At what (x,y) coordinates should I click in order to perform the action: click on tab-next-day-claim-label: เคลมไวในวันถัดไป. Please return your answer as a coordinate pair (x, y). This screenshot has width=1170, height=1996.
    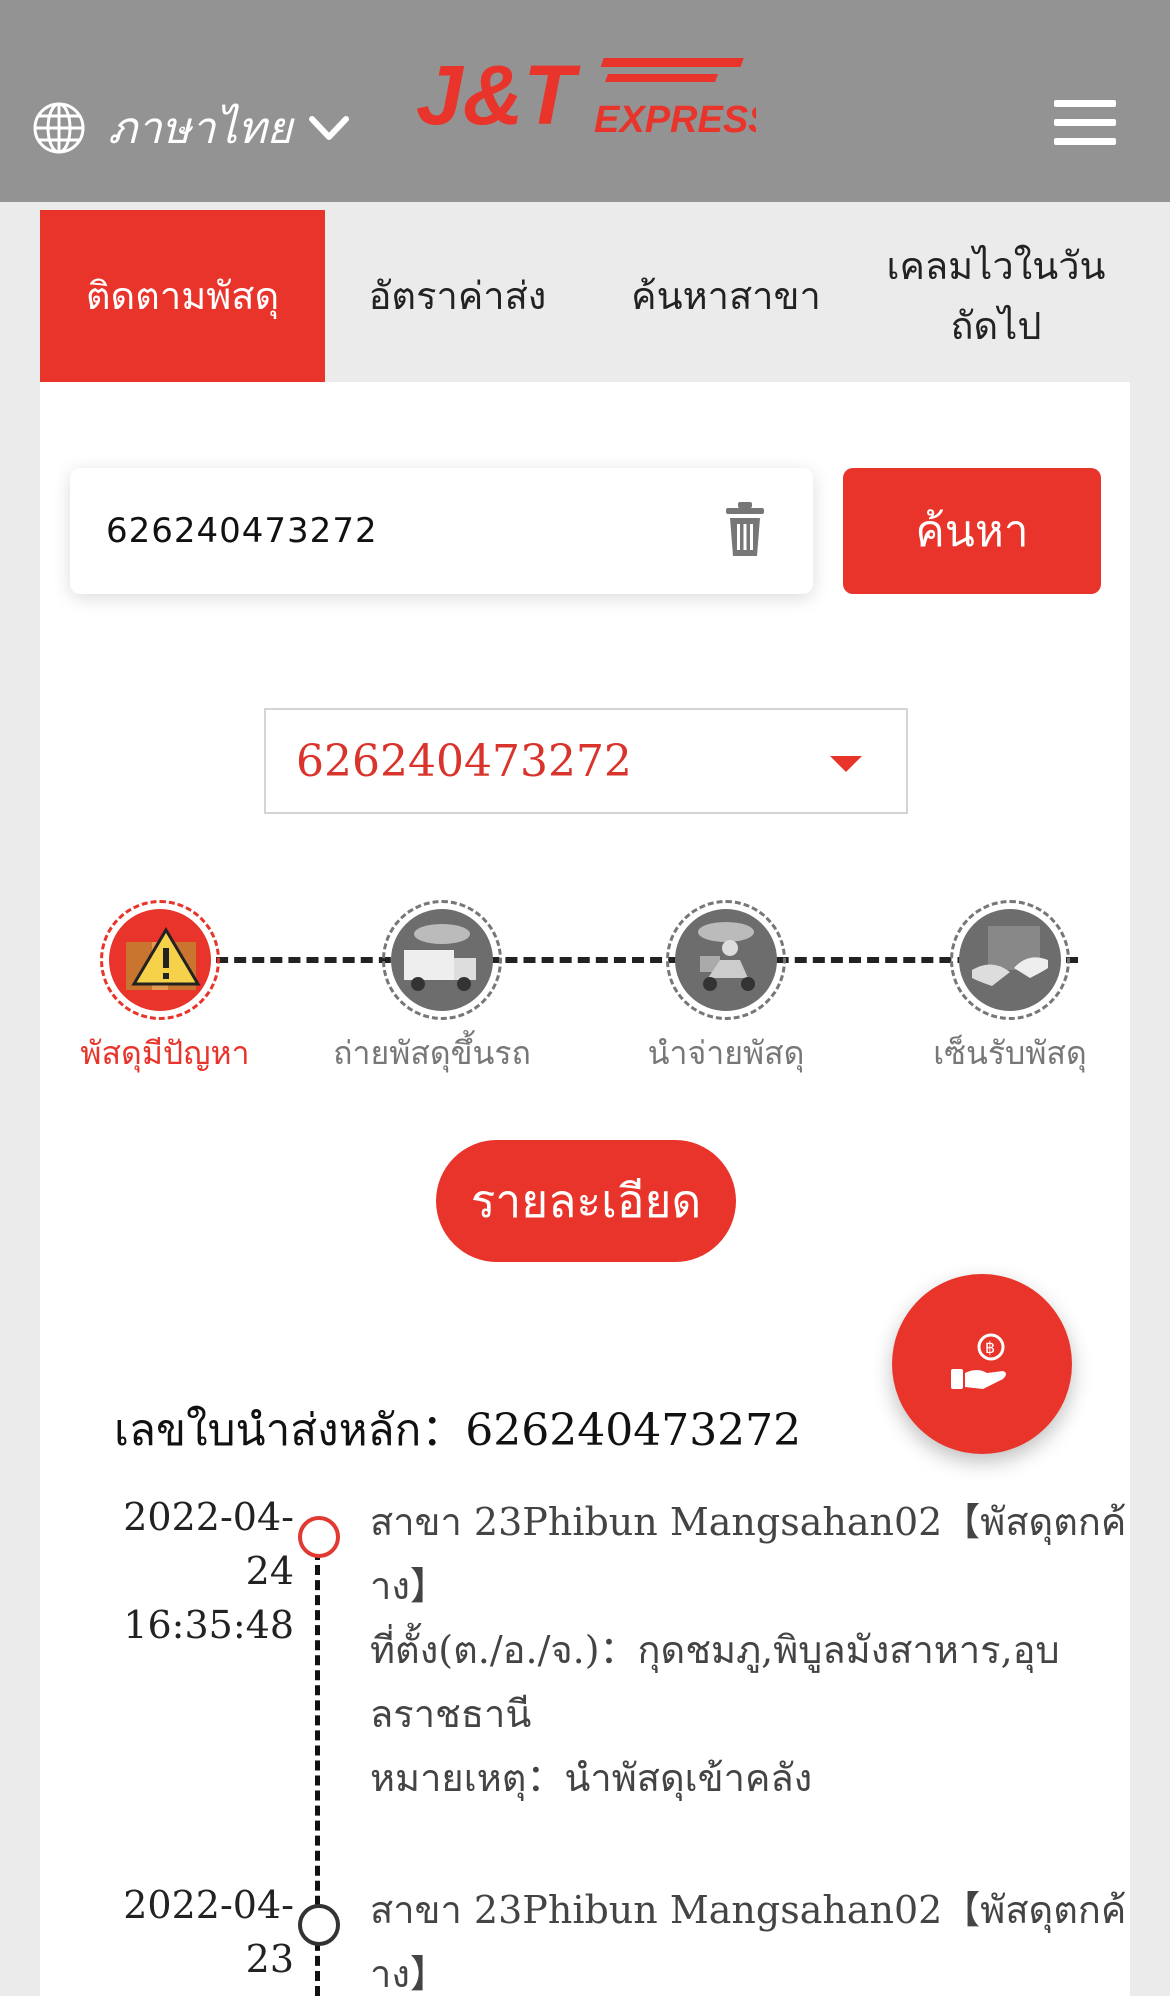
    Looking at the image, I should click on (996, 296).